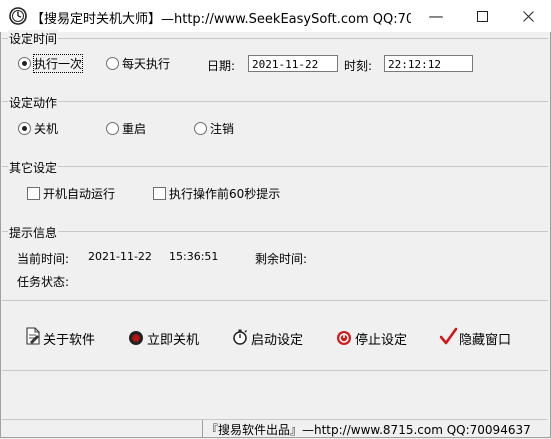 This screenshot has height=439, width=551. I want to click on logoff-label: 注销, so click(222, 128).